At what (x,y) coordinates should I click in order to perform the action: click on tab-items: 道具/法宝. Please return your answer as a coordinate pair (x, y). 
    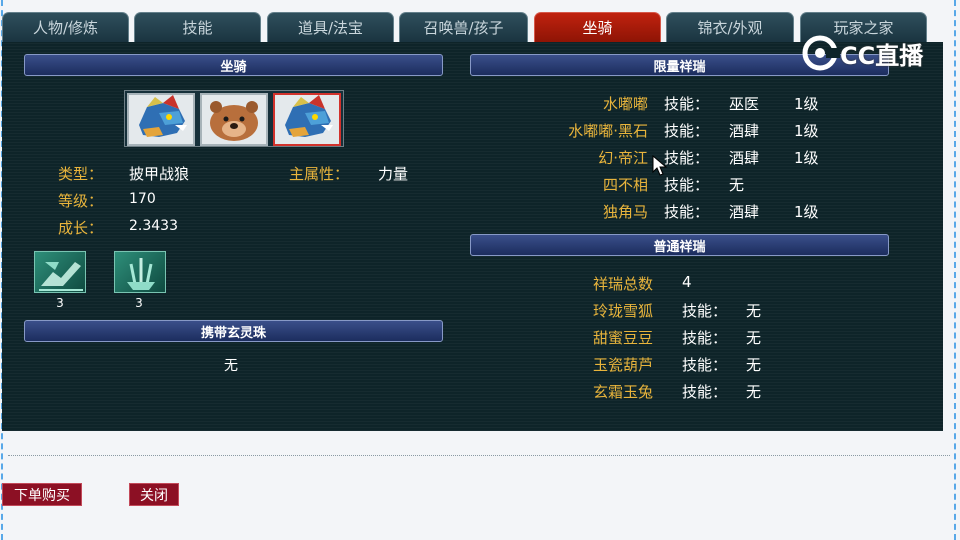
    Looking at the image, I should click on (330, 27).